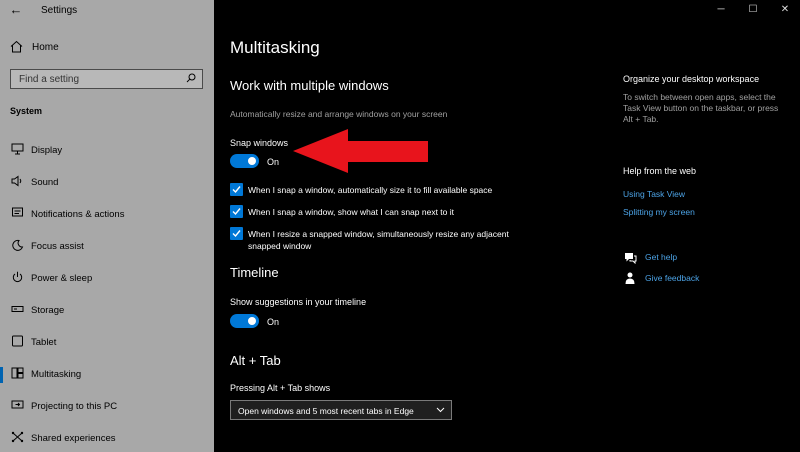 The width and height of the screenshot is (800, 452). Describe the element at coordinates (254, 272) in the screenshot. I see `timeline-heading: Timeline` at that location.